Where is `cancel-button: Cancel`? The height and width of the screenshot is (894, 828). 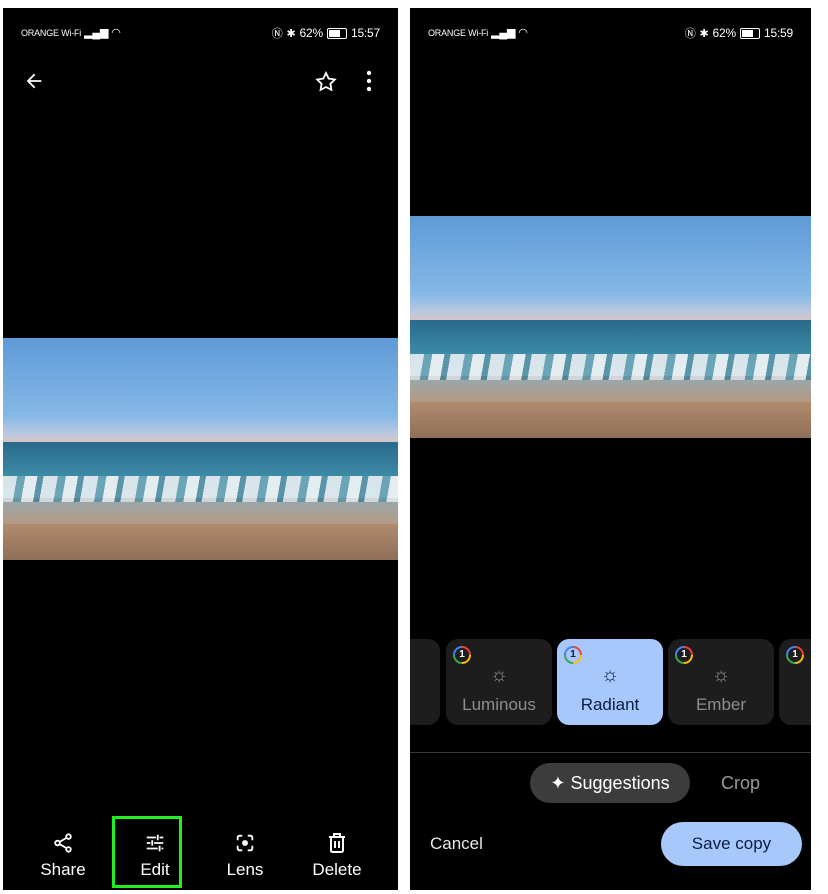
cancel-button: Cancel is located at coordinates (456, 844).